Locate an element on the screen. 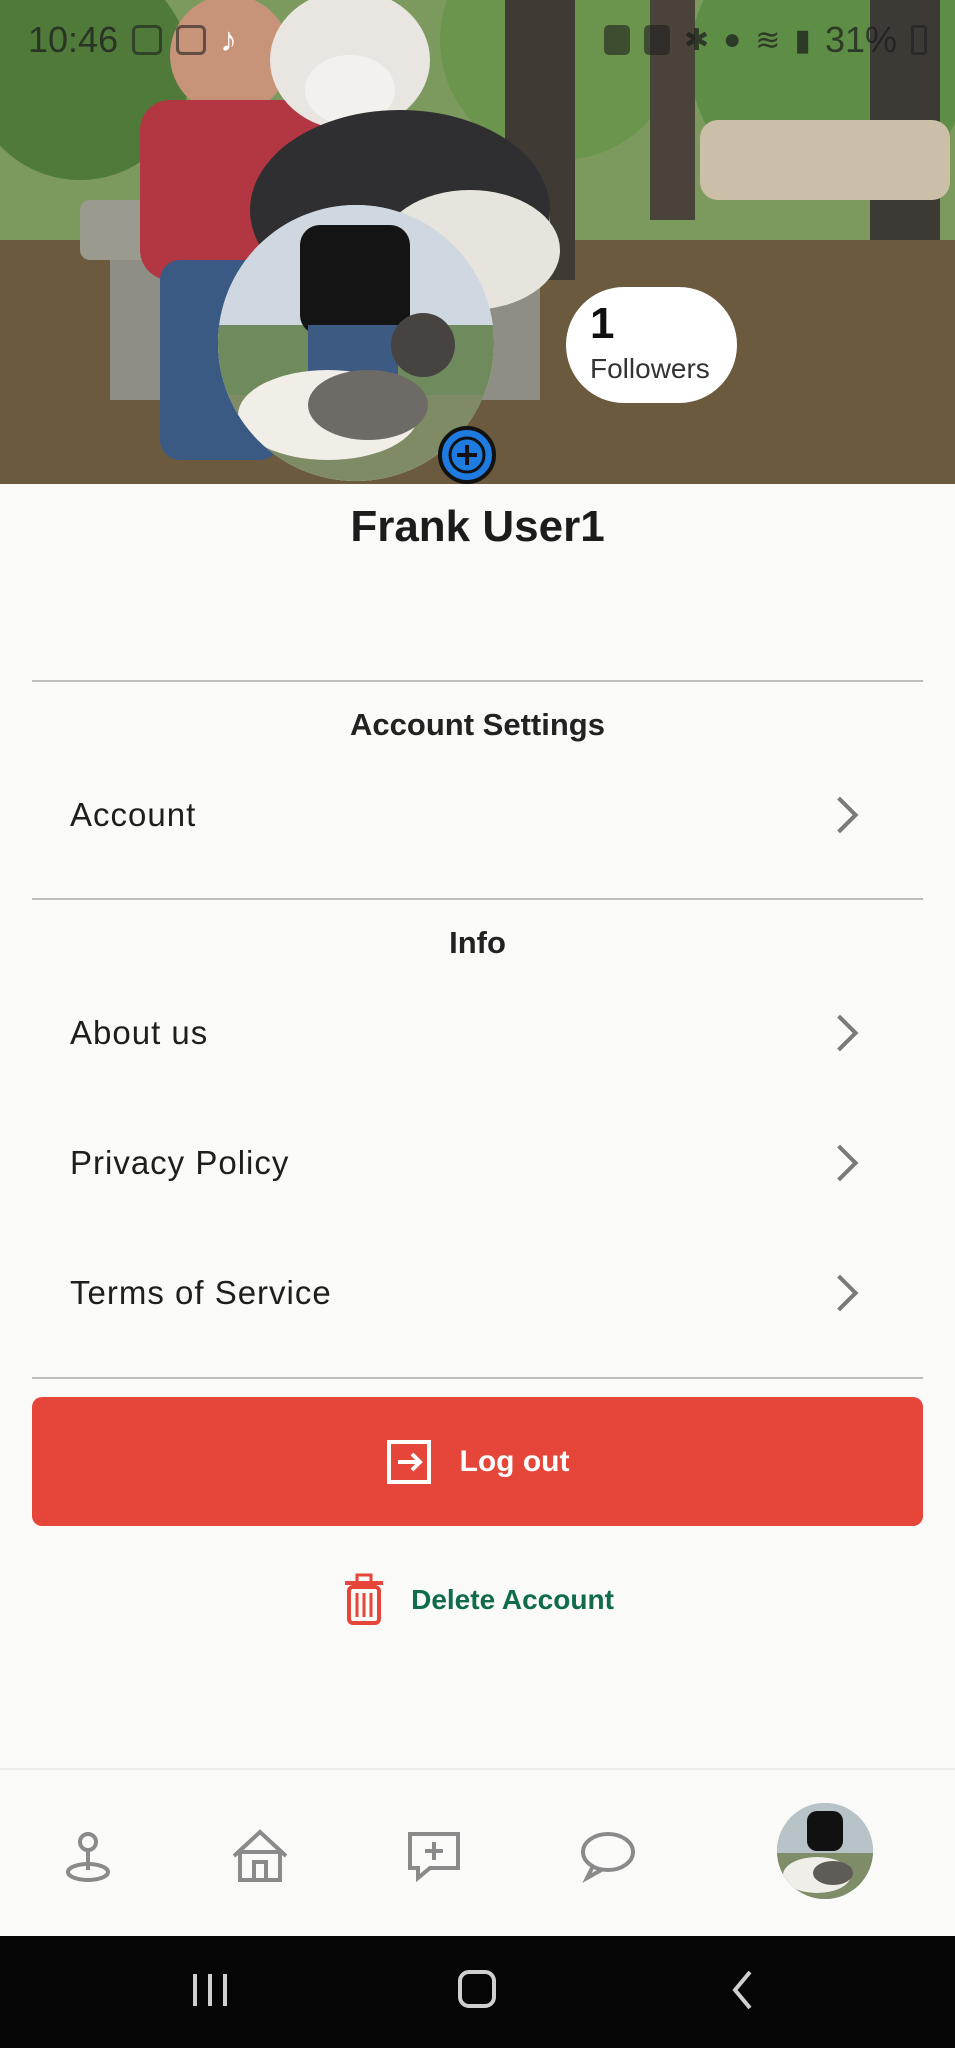 The height and width of the screenshot is (2048, 955). followers-label: Followers is located at coordinates (650, 368).